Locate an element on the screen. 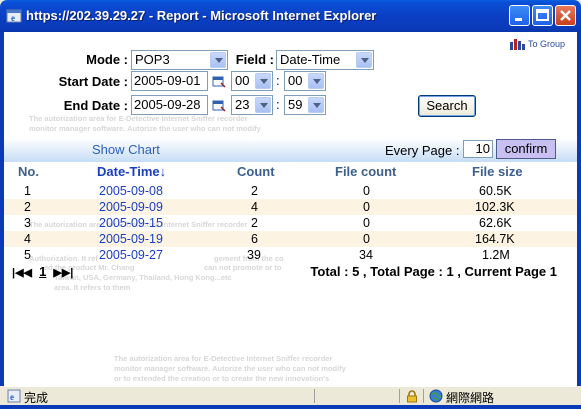  pagination: |◀◀ 1 ▶▶| is located at coordinates (42, 271).